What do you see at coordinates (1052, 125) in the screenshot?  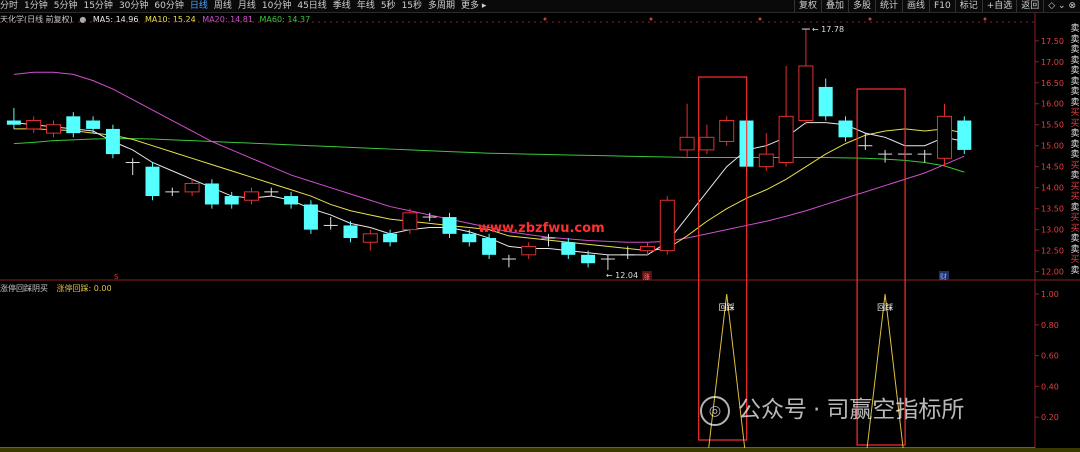 I see `price-tick-label: 15.50` at bounding box center [1052, 125].